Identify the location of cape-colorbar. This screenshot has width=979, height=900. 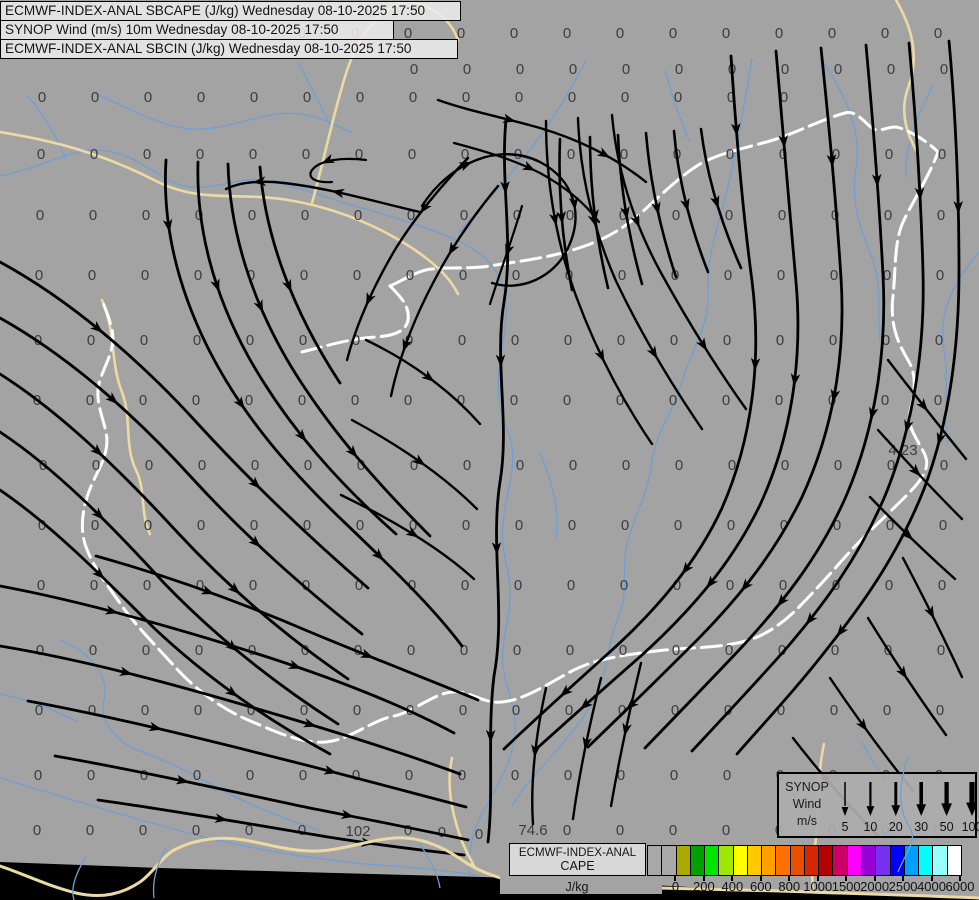
(804, 860).